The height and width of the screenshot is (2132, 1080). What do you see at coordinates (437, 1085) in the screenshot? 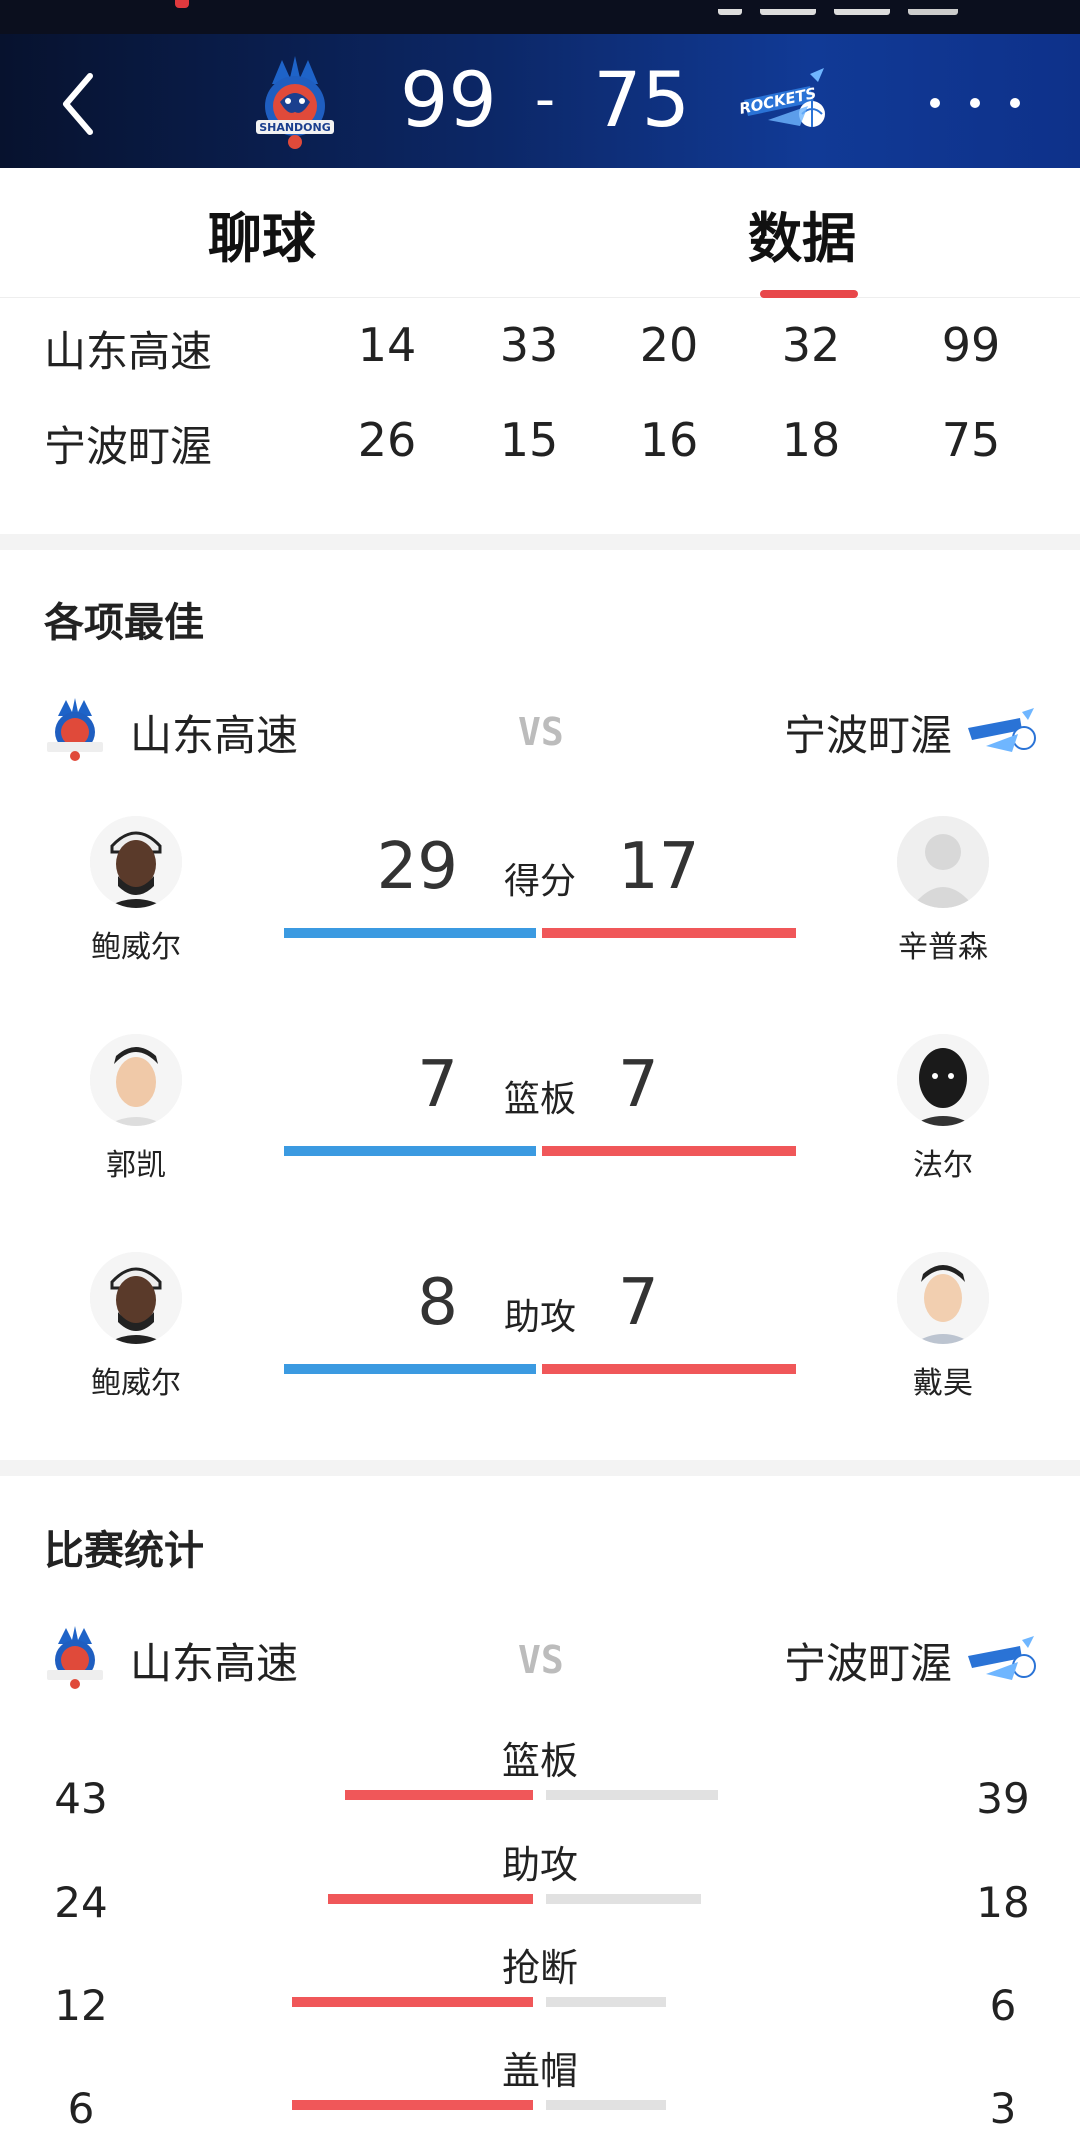
I see `home-best-value: 7` at bounding box center [437, 1085].